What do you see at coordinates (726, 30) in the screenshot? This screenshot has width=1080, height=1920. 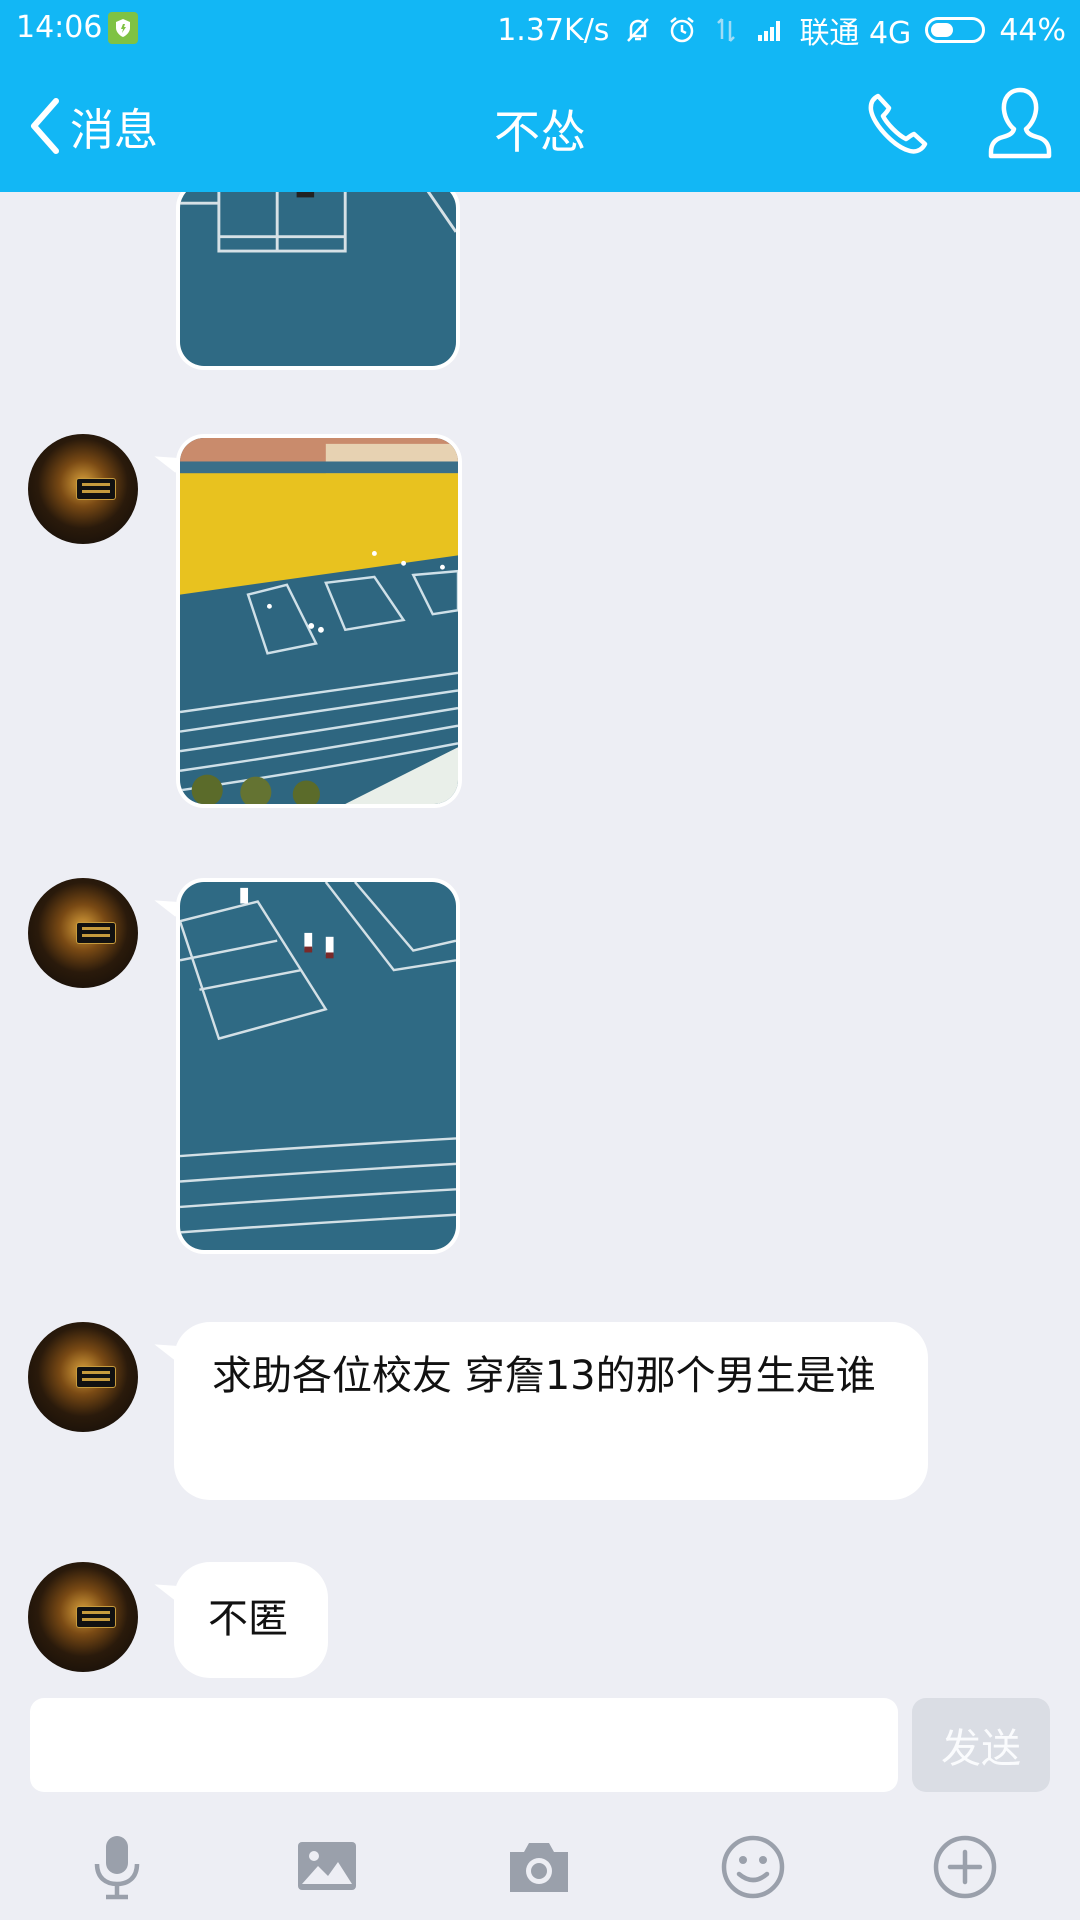 I see `data-transfer-icon` at bounding box center [726, 30].